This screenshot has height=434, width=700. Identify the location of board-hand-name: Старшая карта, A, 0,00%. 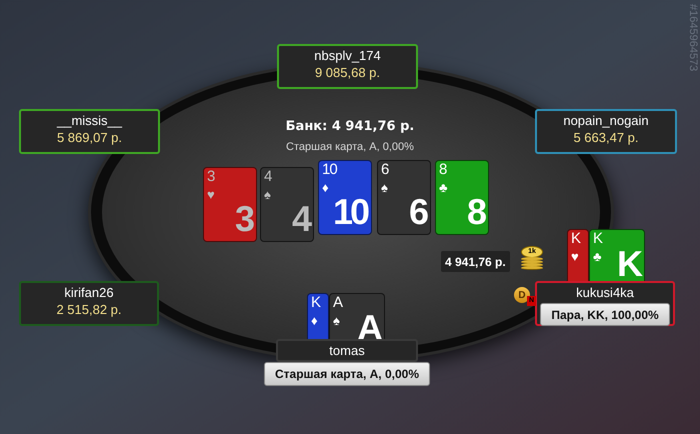
(350, 147).